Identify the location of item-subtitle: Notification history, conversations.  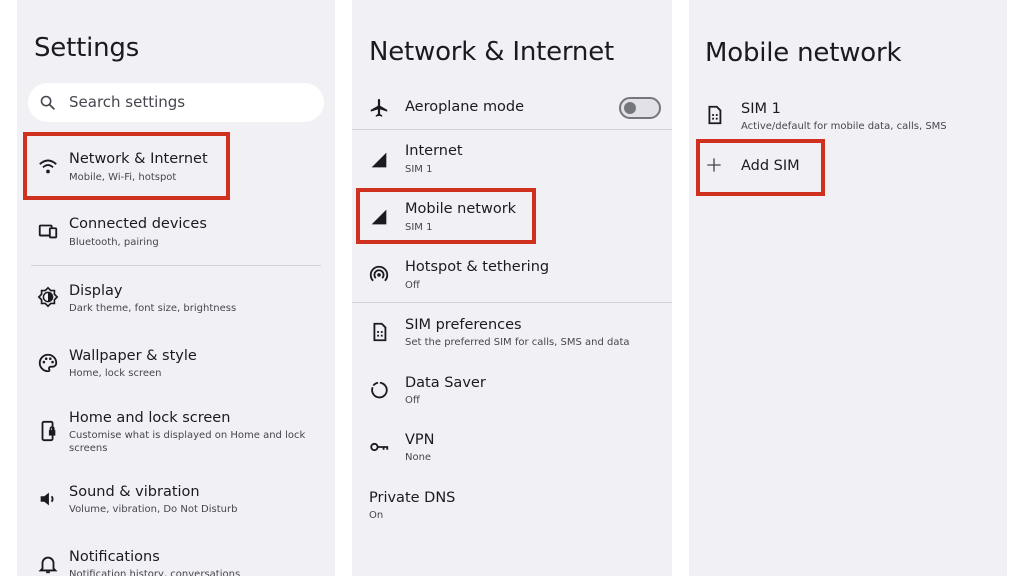
(155, 572).